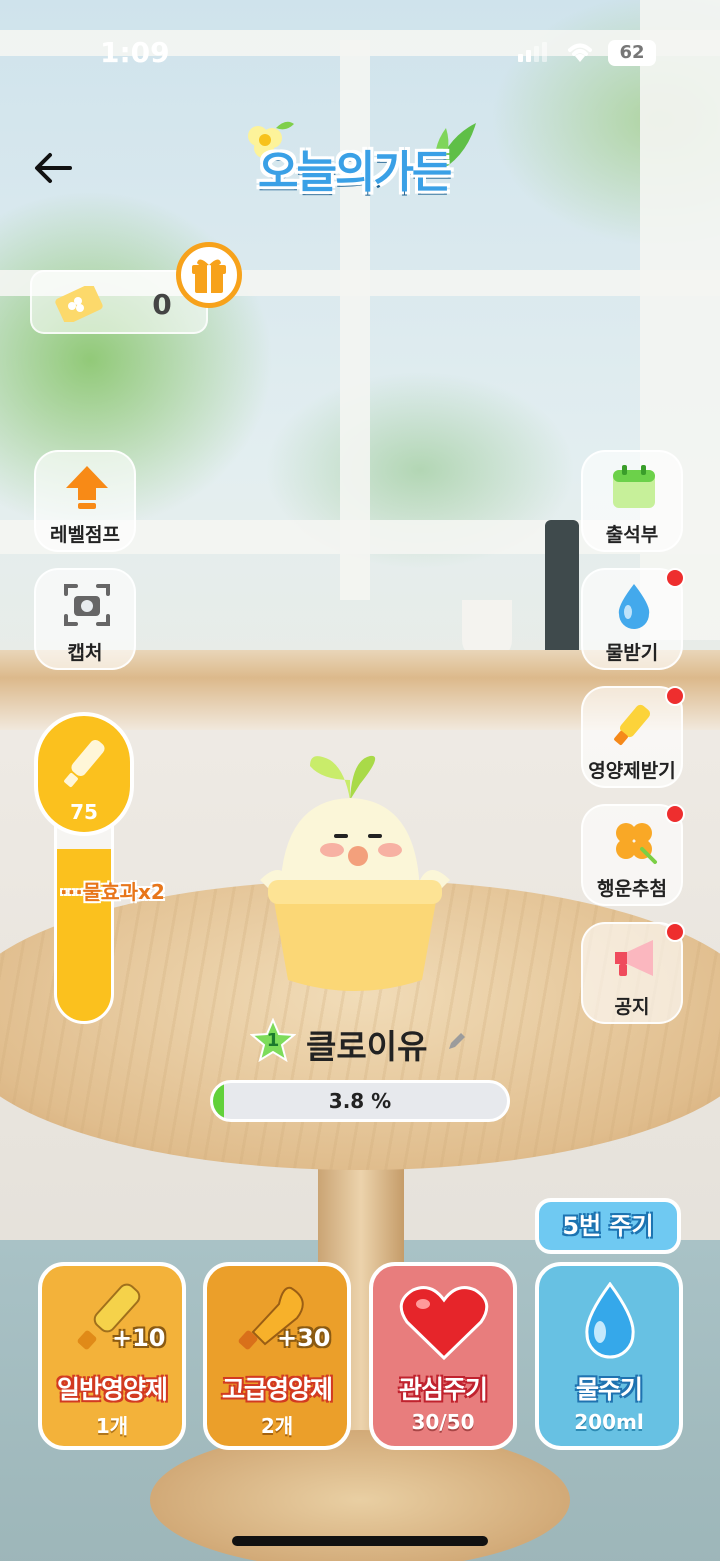  I want to click on back-arrow-icon, so click(52, 168).